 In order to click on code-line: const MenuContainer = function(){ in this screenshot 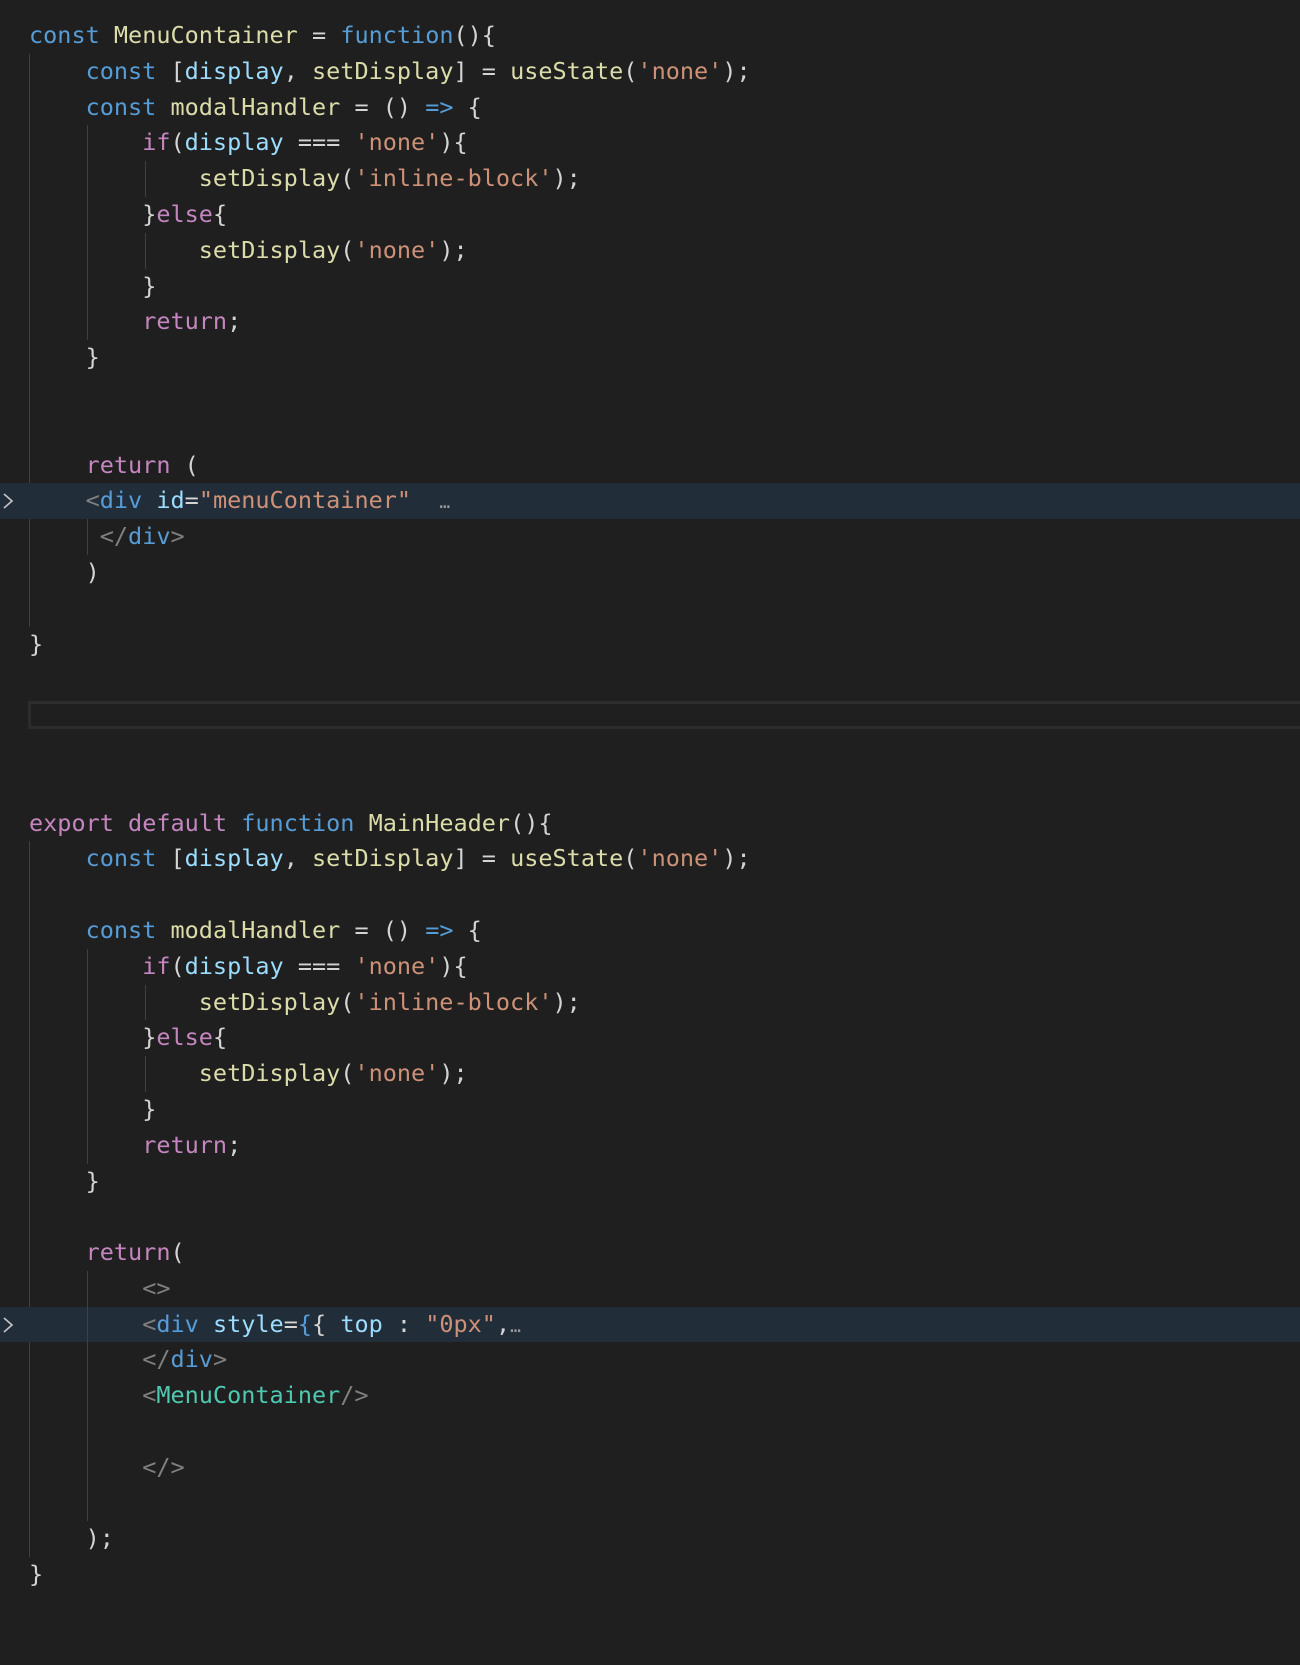, I will do `click(650, 36)`.